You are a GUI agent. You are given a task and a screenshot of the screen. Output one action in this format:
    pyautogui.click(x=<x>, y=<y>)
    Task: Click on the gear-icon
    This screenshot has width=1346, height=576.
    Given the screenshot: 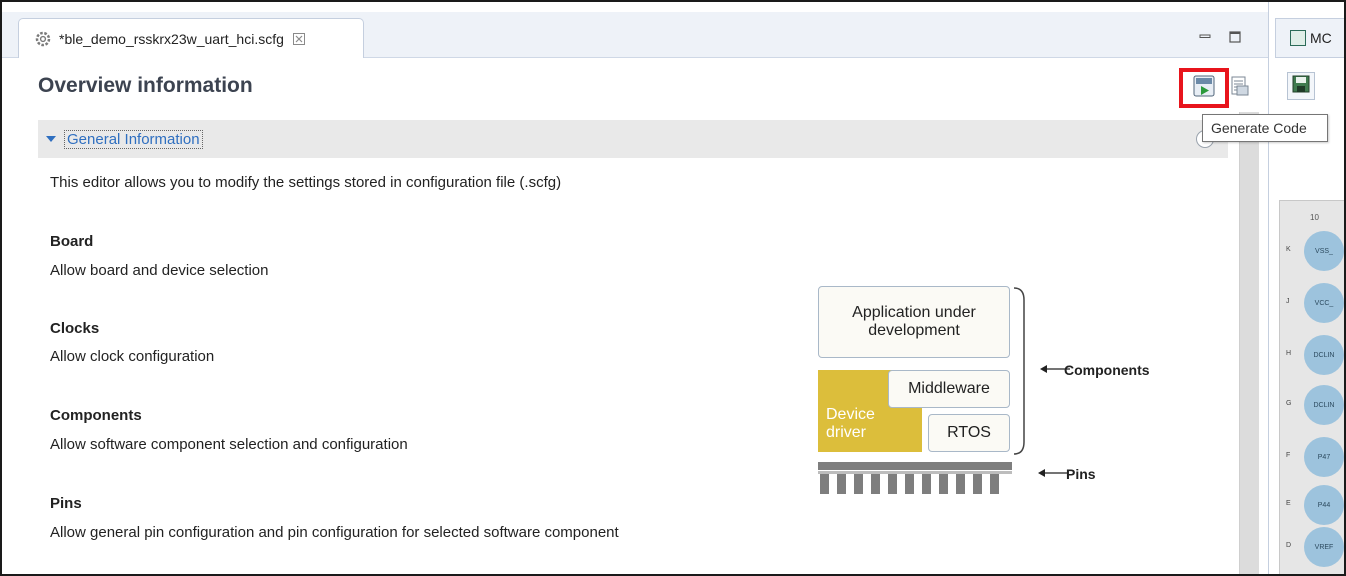 What is the action you would take?
    pyautogui.click(x=43, y=39)
    